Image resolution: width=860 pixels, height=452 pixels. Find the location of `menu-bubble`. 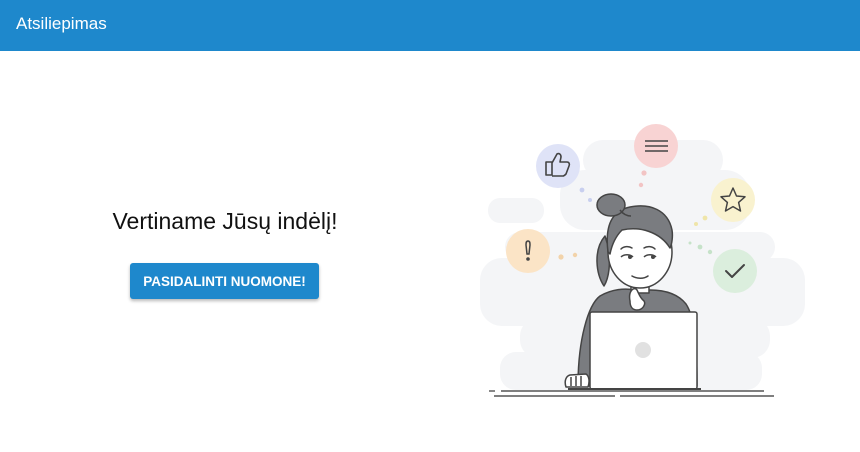

menu-bubble is located at coordinates (656, 146).